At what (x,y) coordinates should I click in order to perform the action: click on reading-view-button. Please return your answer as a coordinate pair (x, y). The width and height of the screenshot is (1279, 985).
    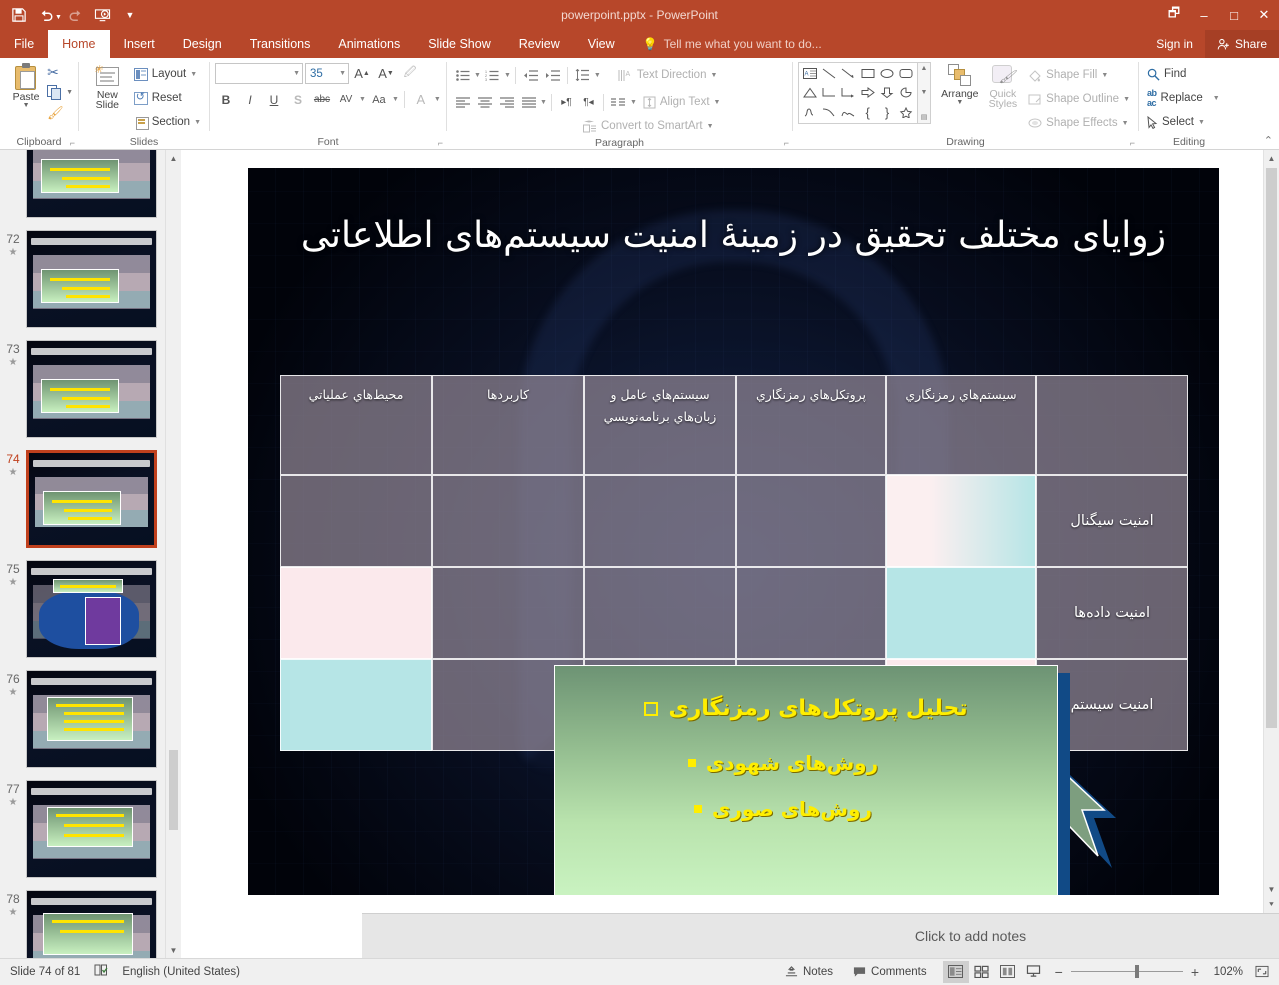
    Looking at the image, I should click on (1008, 972).